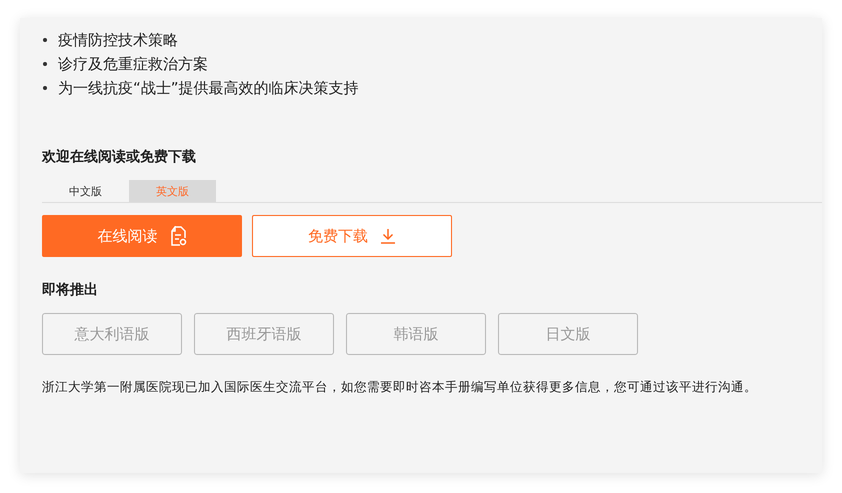 This screenshot has width=842, height=493. Describe the element at coordinates (119, 157) in the screenshot. I see `section-heading: 欢迎在线阅读或免费下载` at that location.